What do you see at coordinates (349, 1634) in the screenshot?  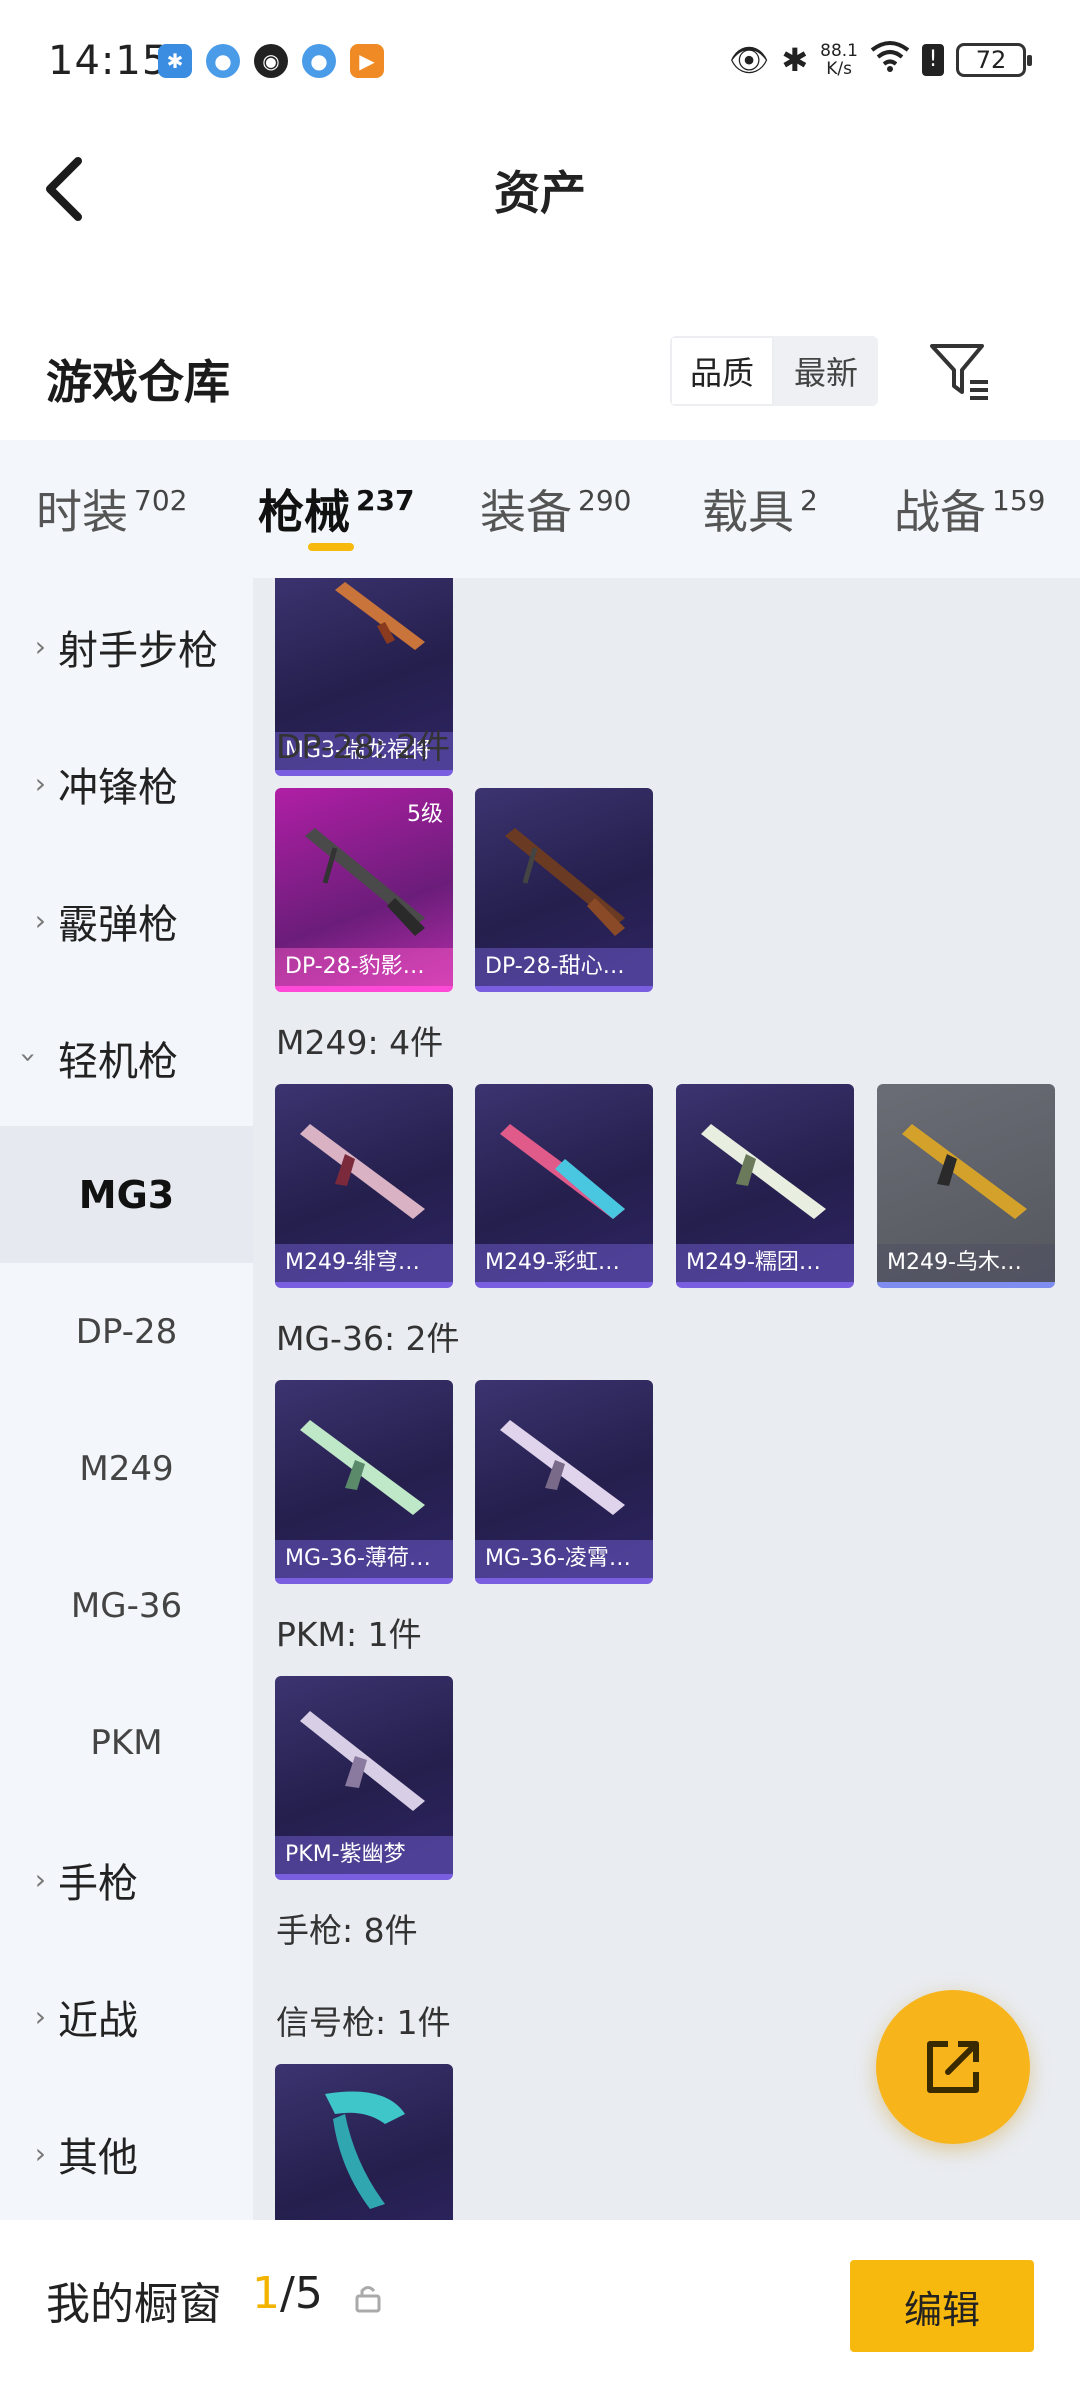 I see `group-label-pkm: PKM: 1件` at bounding box center [349, 1634].